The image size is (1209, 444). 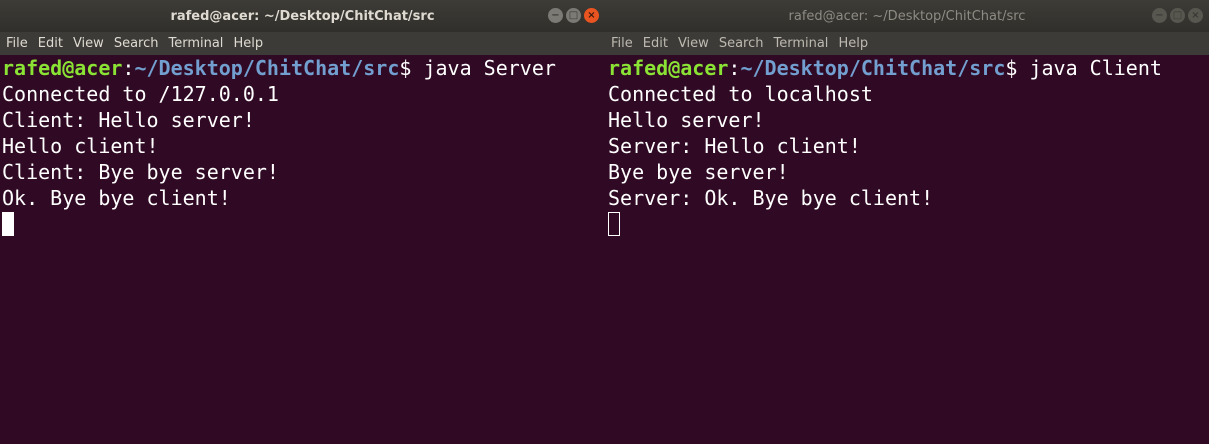 I want to click on output-line: Server: Ok. Bye bye client!, so click(x=771, y=198).